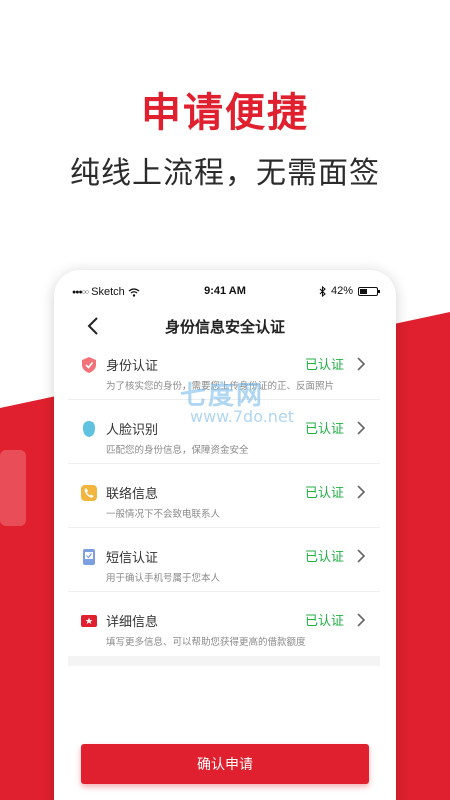 This screenshot has height=800, width=450. Describe the element at coordinates (341, 291) in the screenshot. I see `battery-percent: 42%` at that location.